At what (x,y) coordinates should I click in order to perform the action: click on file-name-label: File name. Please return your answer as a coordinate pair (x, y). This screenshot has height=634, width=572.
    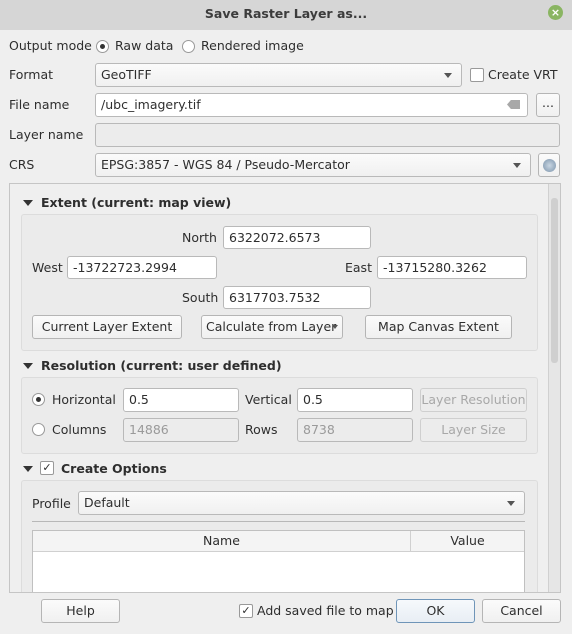
    Looking at the image, I should click on (39, 104).